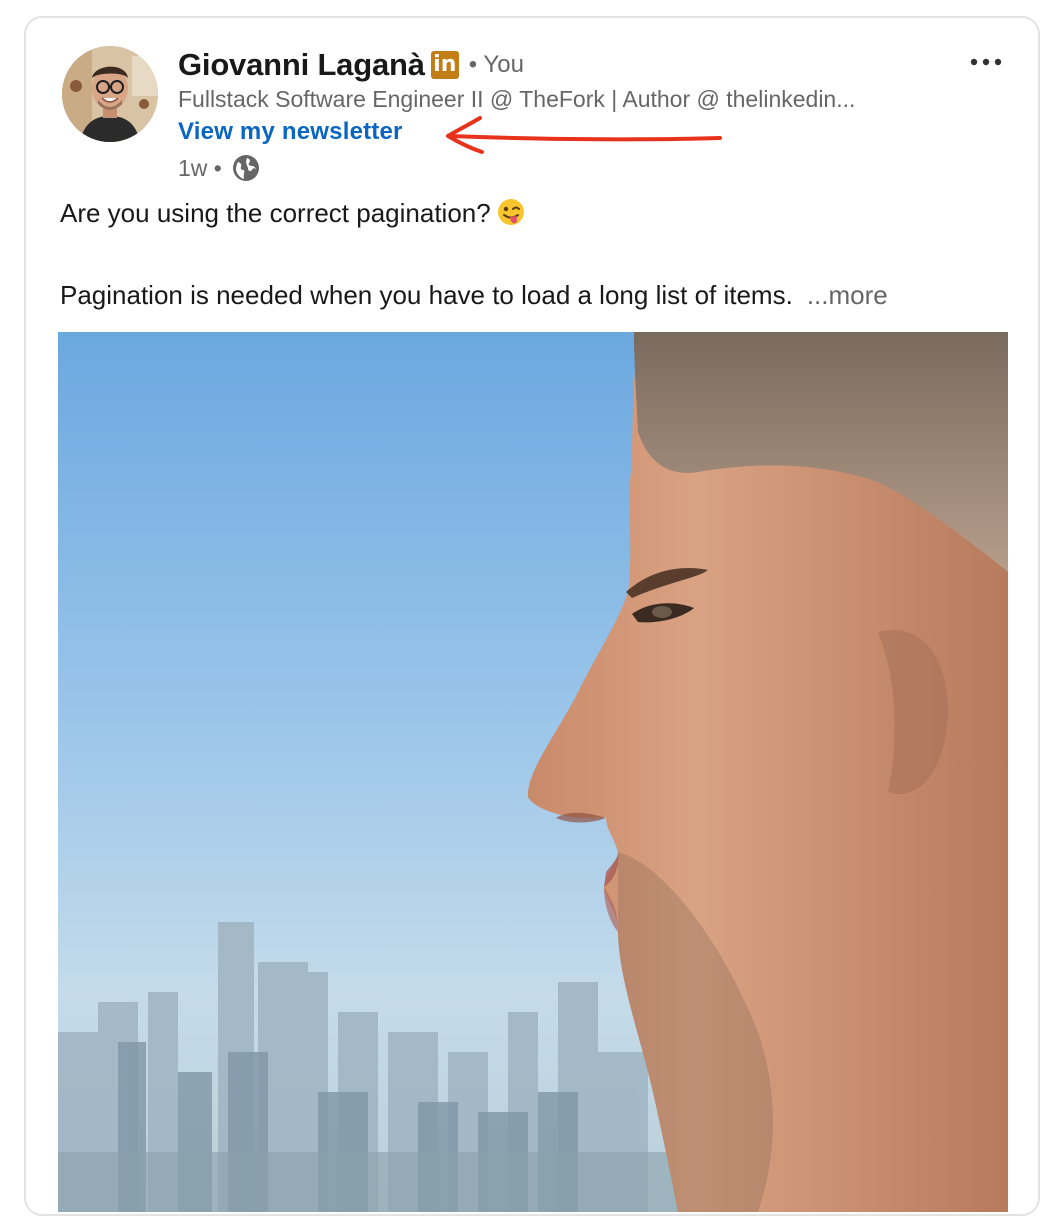 This screenshot has width=1054, height=1216. What do you see at coordinates (584, 135) in the screenshot?
I see `annotation-arrow-icon` at bounding box center [584, 135].